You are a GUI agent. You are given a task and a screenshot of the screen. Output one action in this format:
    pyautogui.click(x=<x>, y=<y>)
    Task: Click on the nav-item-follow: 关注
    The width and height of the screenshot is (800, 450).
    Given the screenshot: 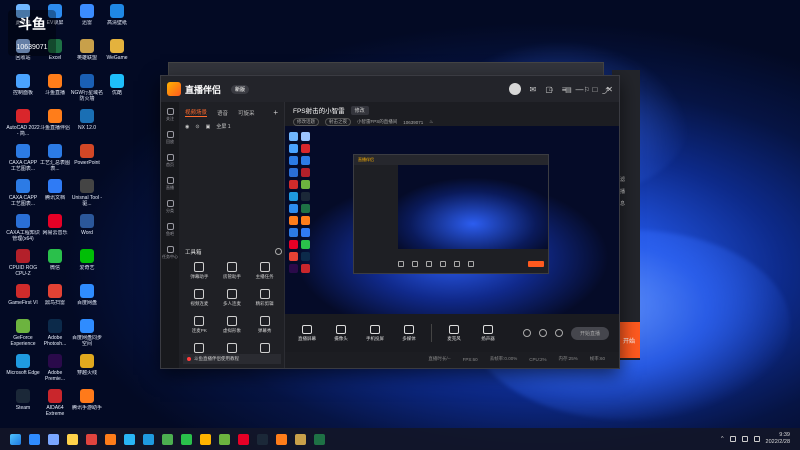 What is the action you would take?
    pyautogui.click(x=170, y=115)
    